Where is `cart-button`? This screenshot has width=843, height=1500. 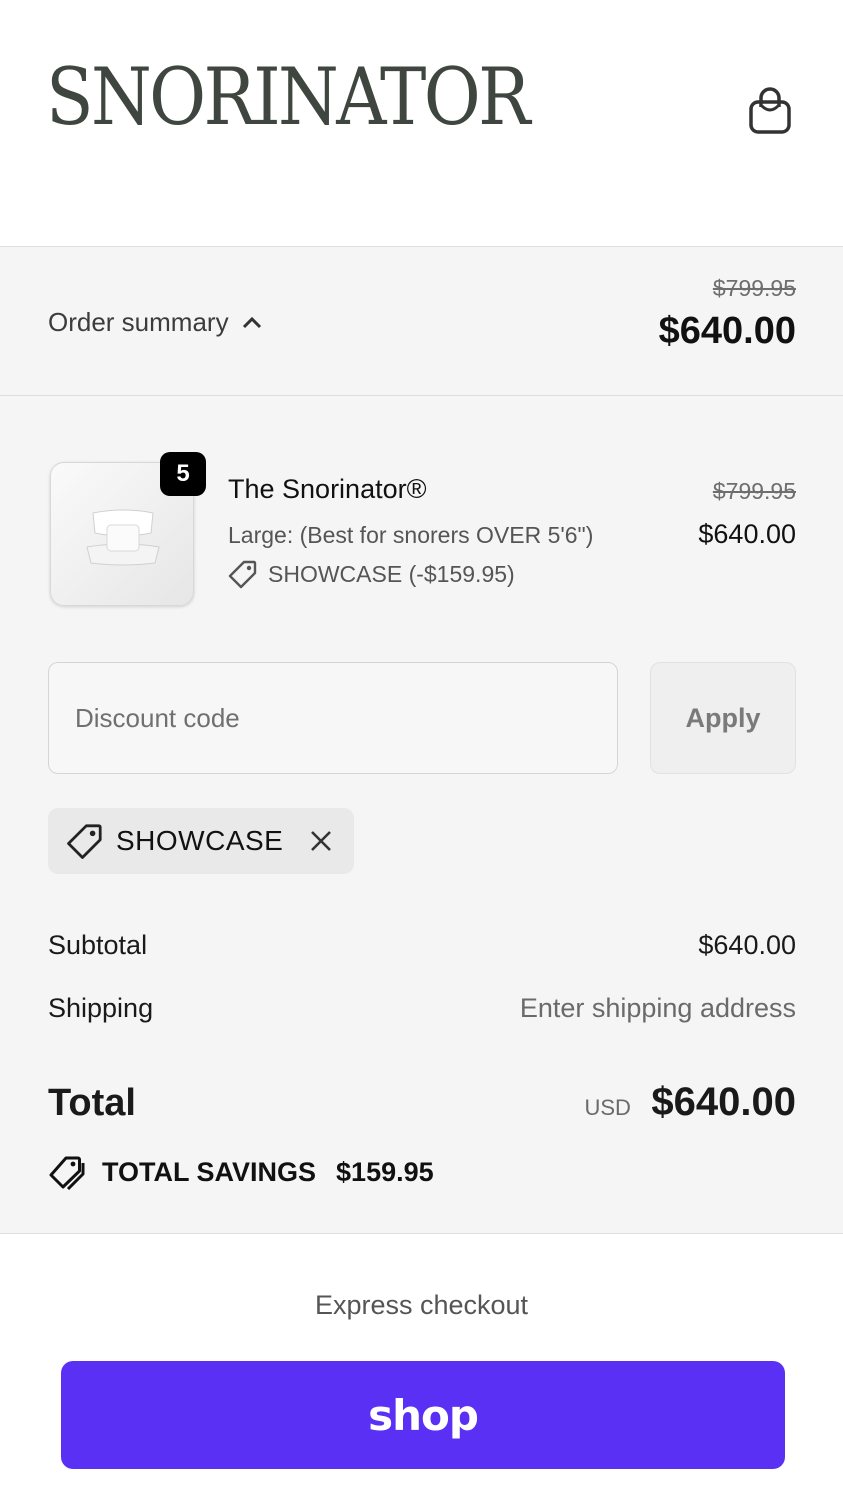
cart-button is located at coordinates (770, 110).